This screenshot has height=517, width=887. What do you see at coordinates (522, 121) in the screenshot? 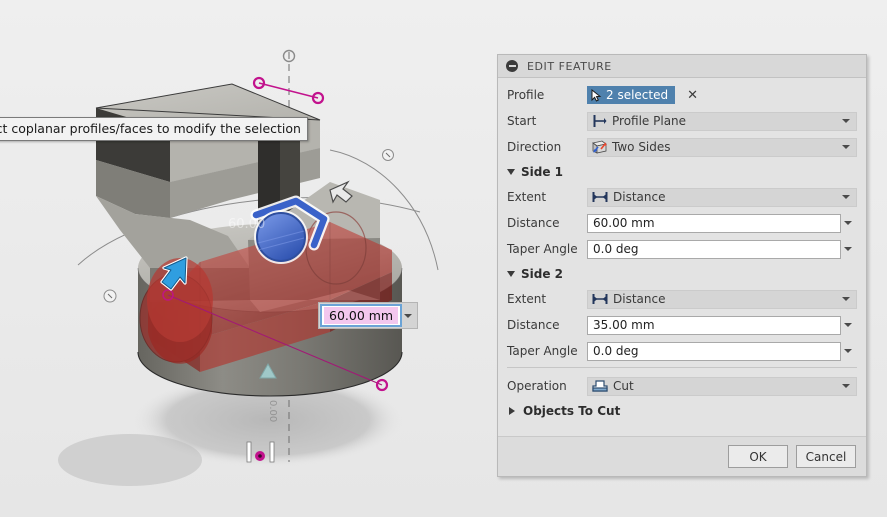
I see `label-start: Start` at bounding box center [522, 121].